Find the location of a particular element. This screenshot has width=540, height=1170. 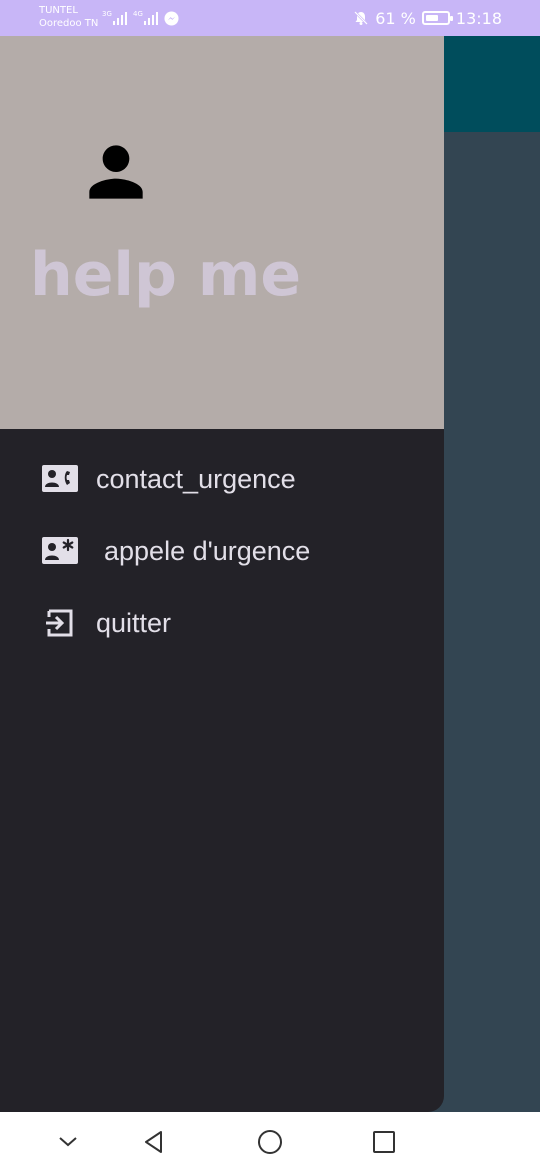

status-bar: TUNTEL Ooredoo TN 3G 4G 61 % 13:18 is located at coordinates (270, 18).